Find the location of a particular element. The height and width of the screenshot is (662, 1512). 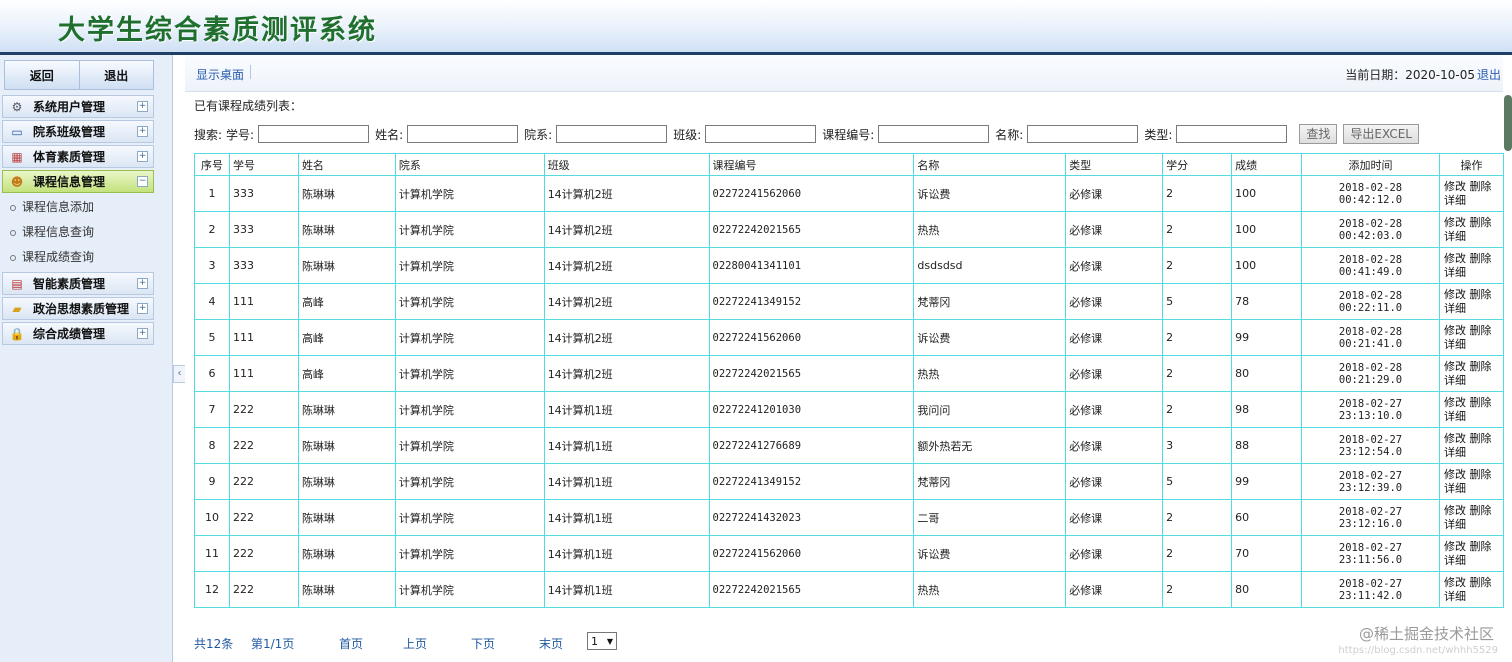

table-cell: 我问问 is located at coordinates (990, 409).